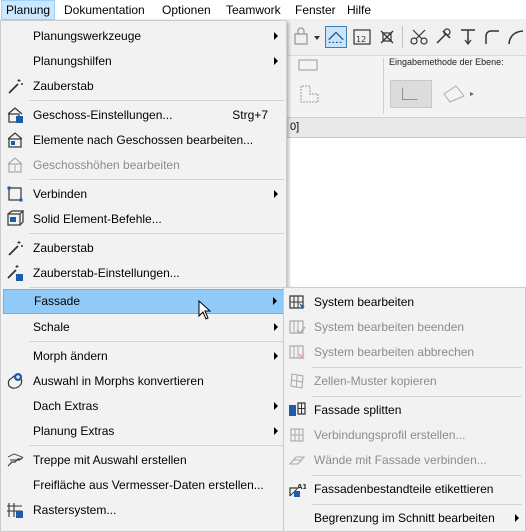 This screenshot has width=526, height=532. What do you see at coordinates (315, 10) in the screenshot?
I see `menu-fenster: Fenster` at bounding box center [315, 10].